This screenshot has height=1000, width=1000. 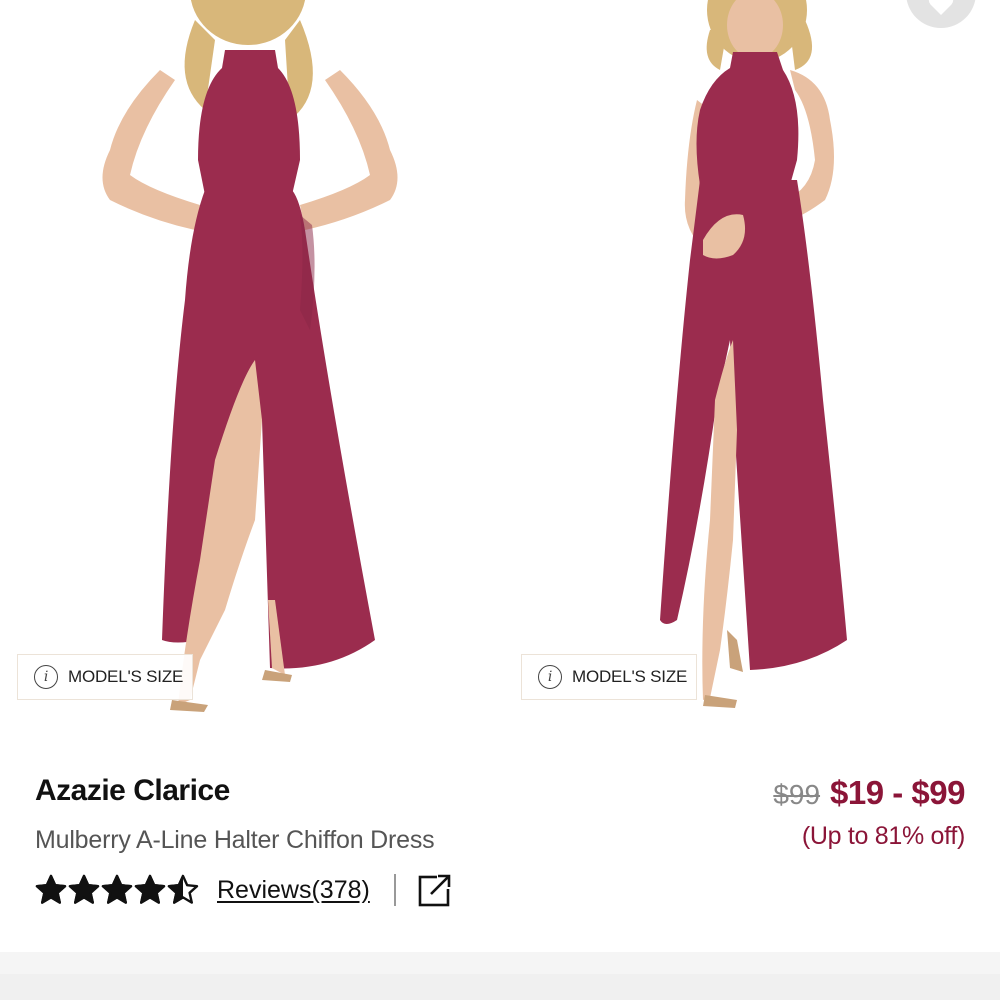 What do you see at coordinates (394, 890) in the screenshot?
I see `divider` at bounding box center [394, 890].